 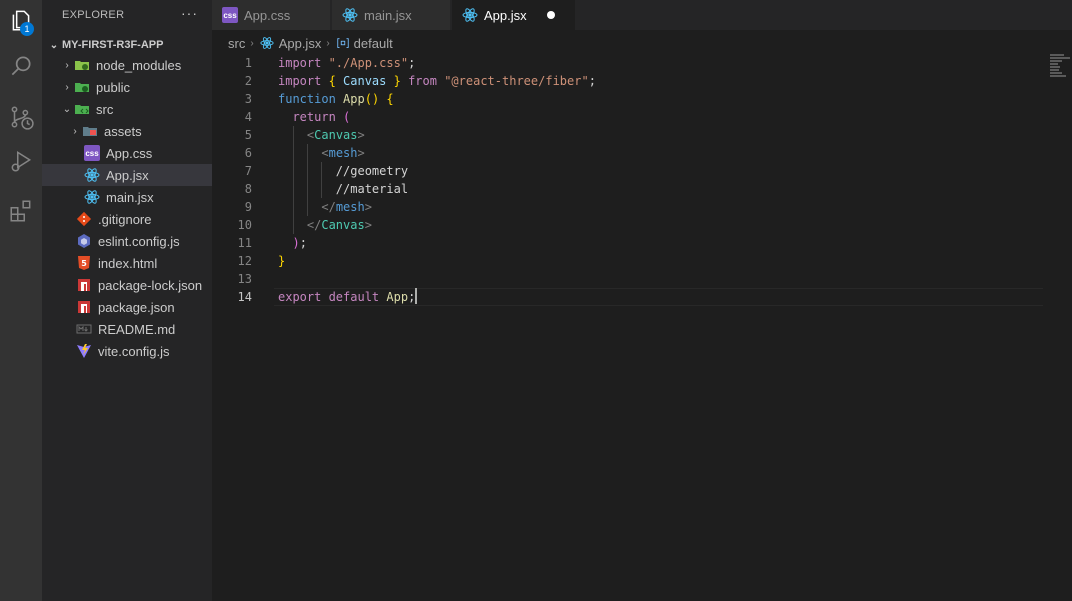 What do you see at coordinates (248, 189) in the screenshot?
I see `line-number: 8` at bounding box center [248, 189].